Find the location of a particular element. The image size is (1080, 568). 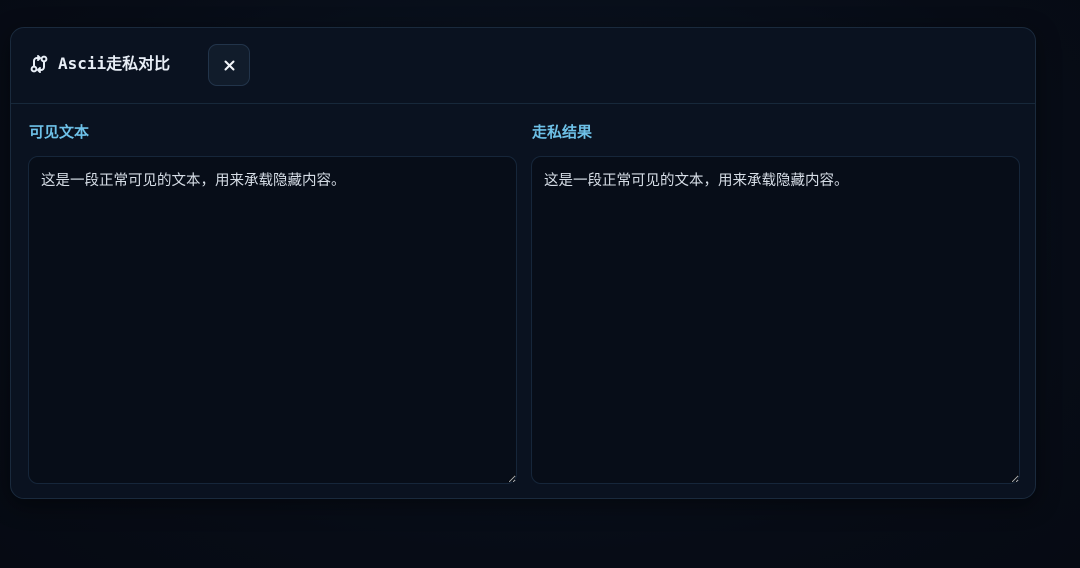

route-icon is located at coordinates (39, 64).